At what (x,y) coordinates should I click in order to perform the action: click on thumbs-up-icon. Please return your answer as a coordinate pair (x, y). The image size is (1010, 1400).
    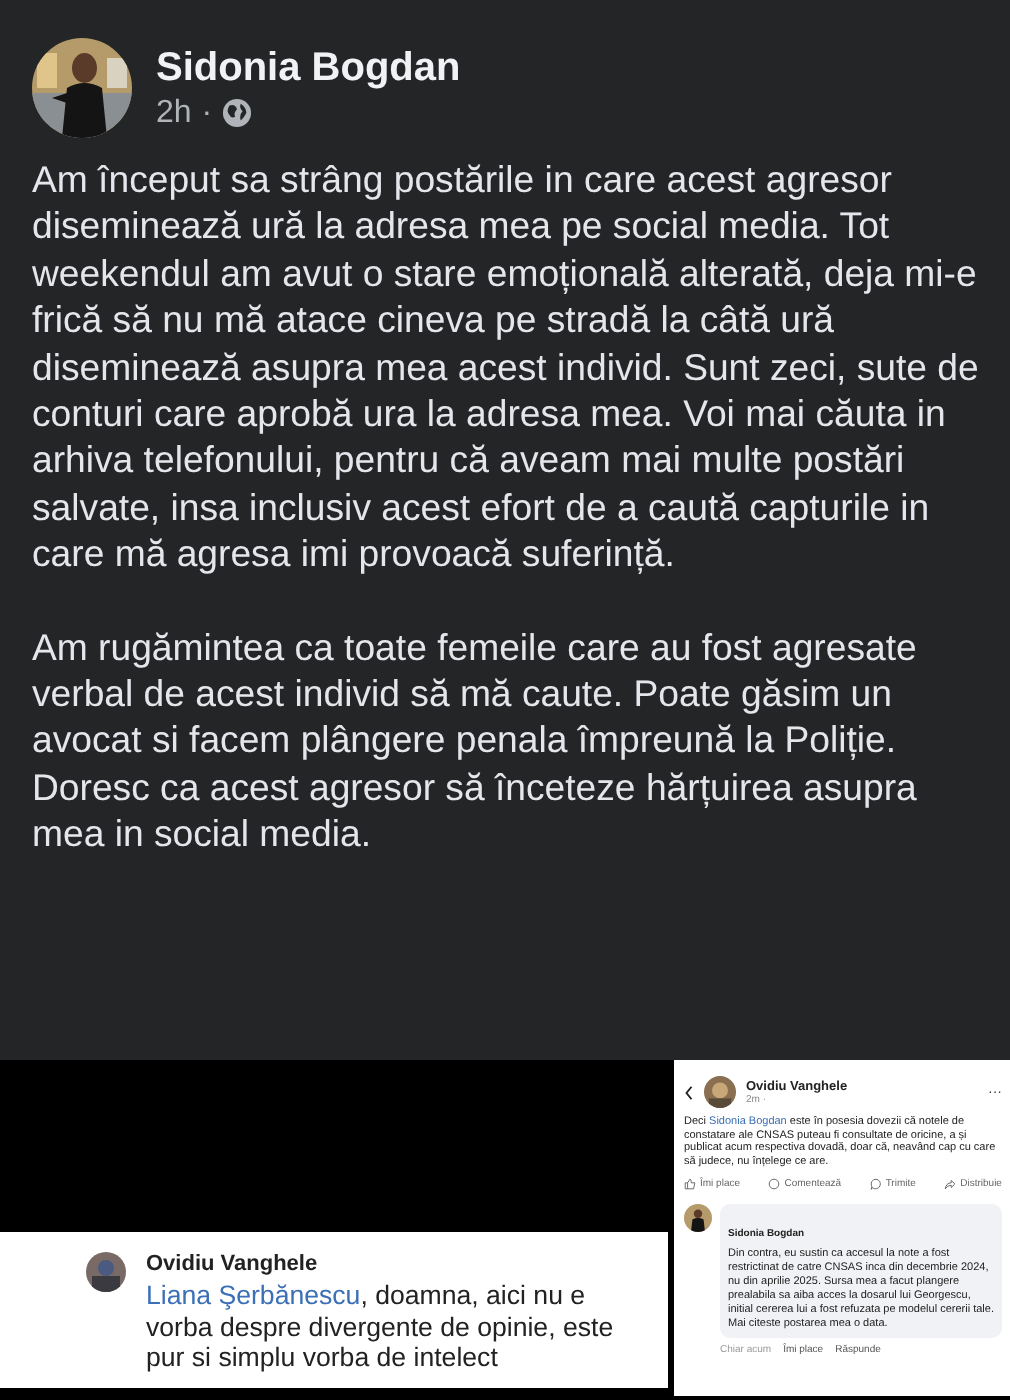
    Looking at the image, I should click on (690, 1184).